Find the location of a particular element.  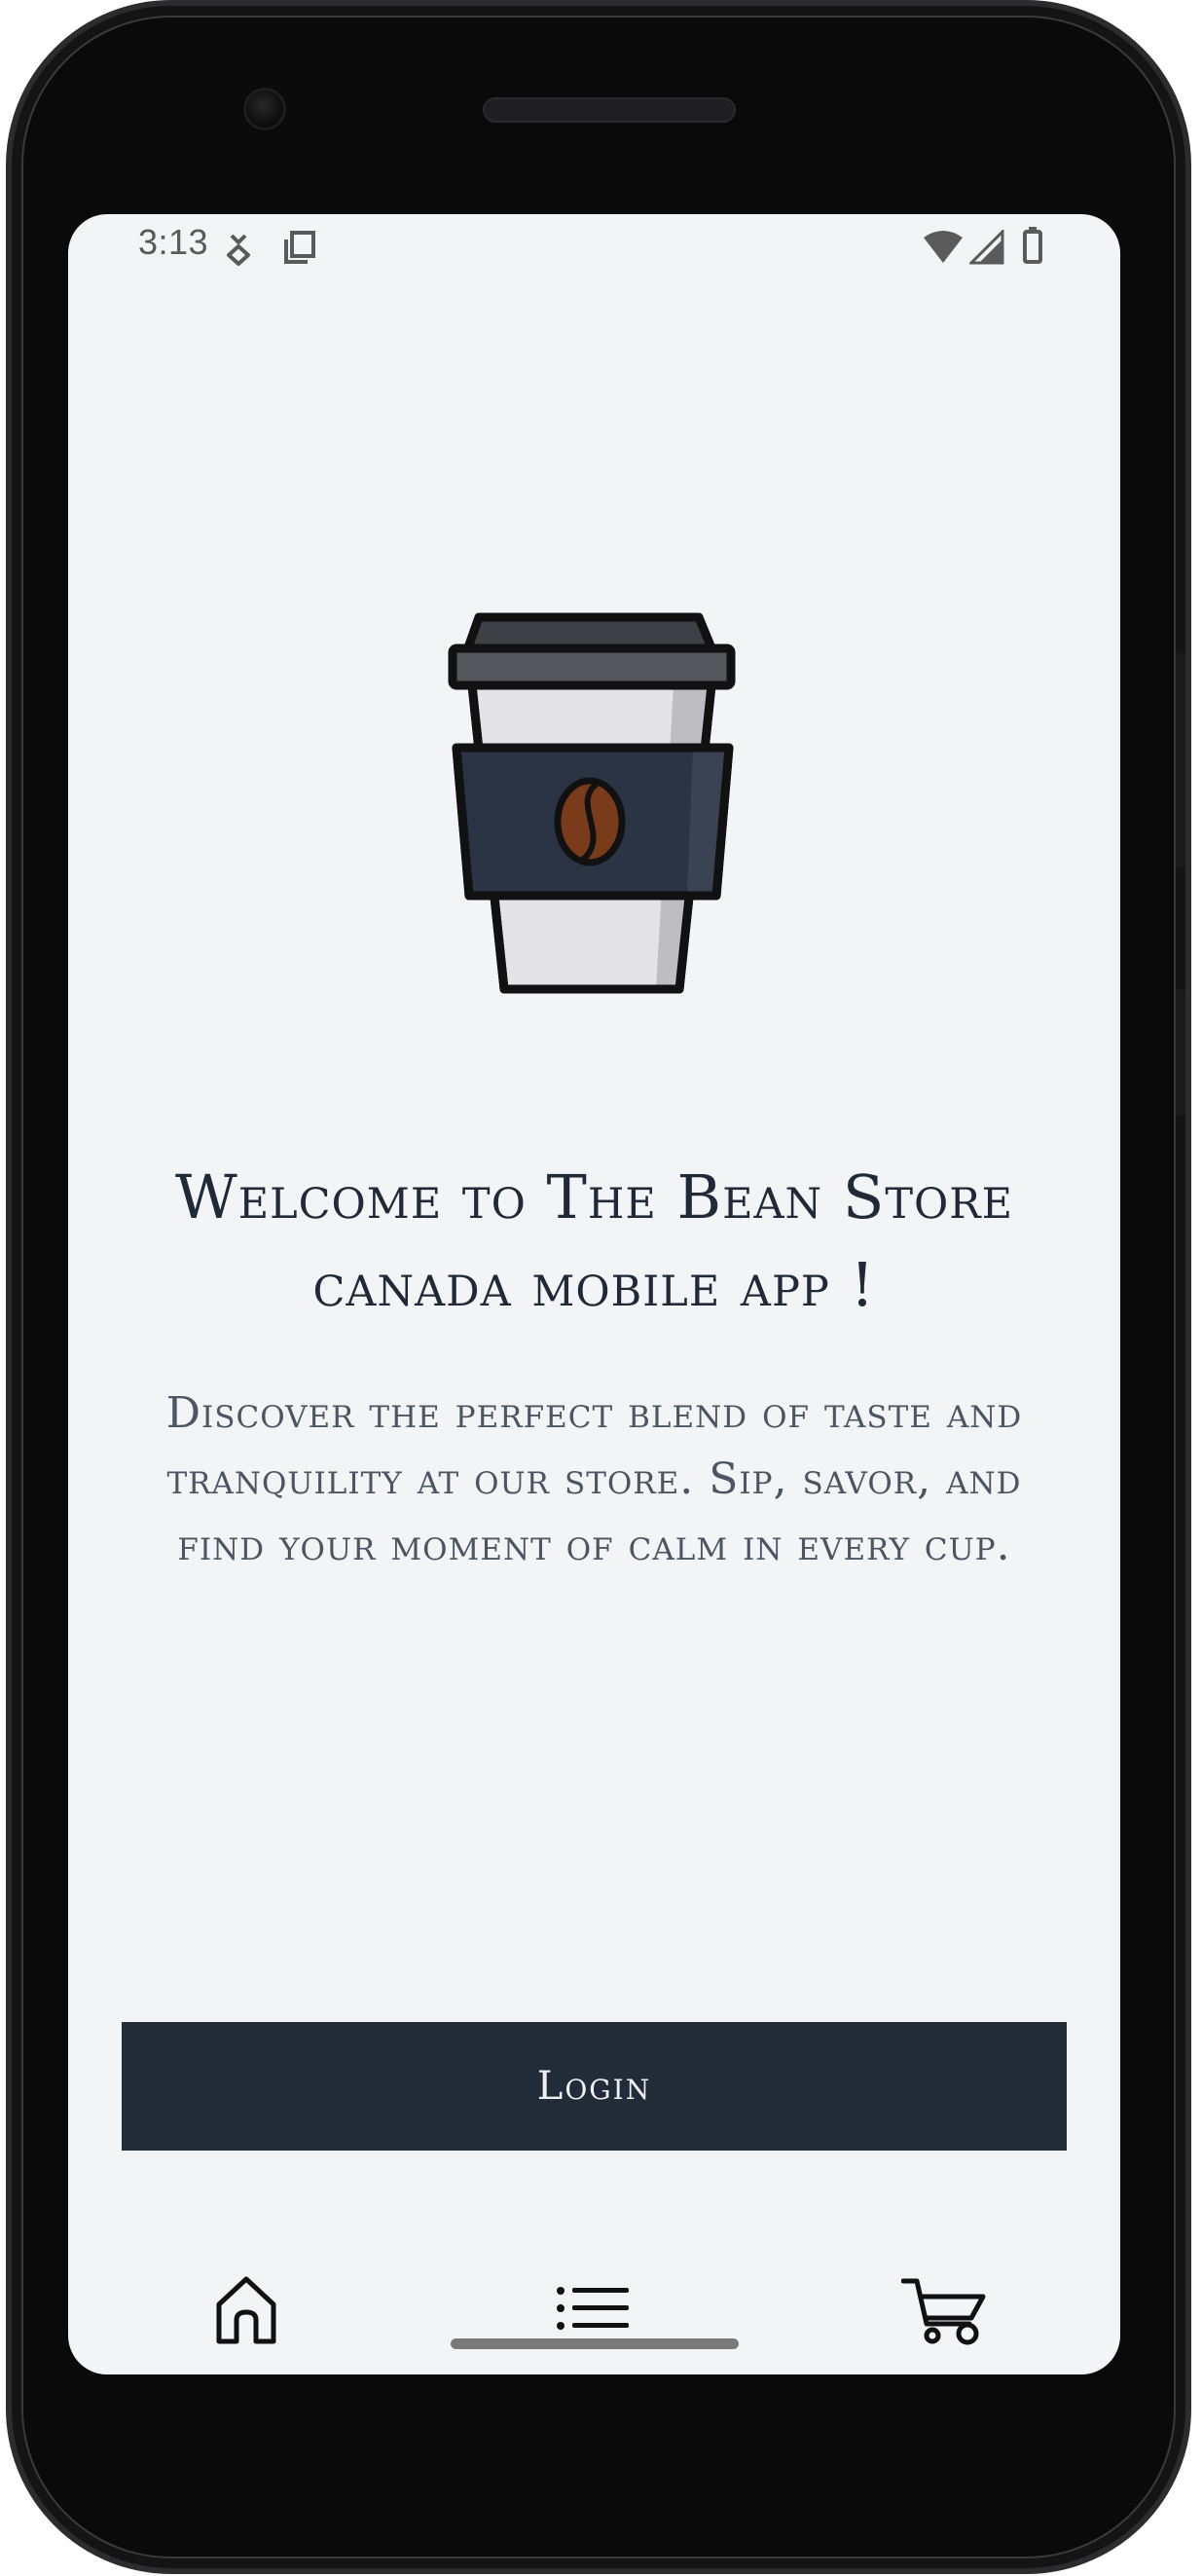

wifi-icon is located at coordinates (943, 250).